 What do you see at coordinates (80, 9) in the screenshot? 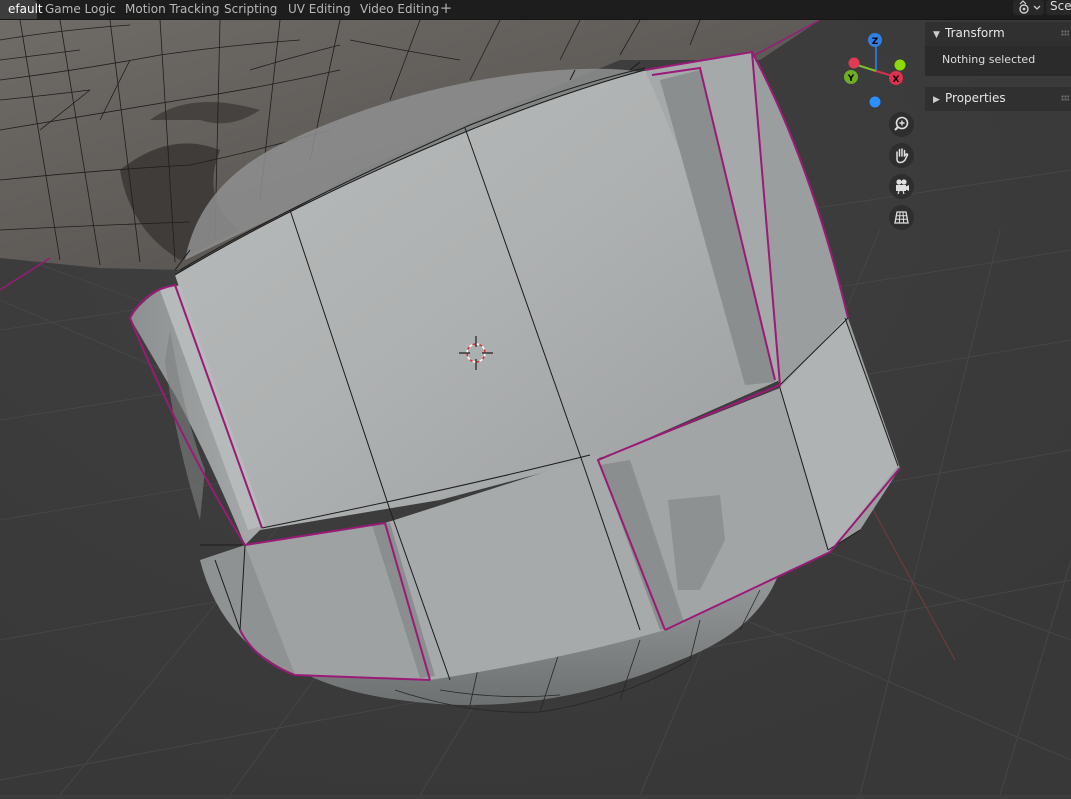
I see `tab-game-logic: Game Logic` at bounding box center [80, 9].